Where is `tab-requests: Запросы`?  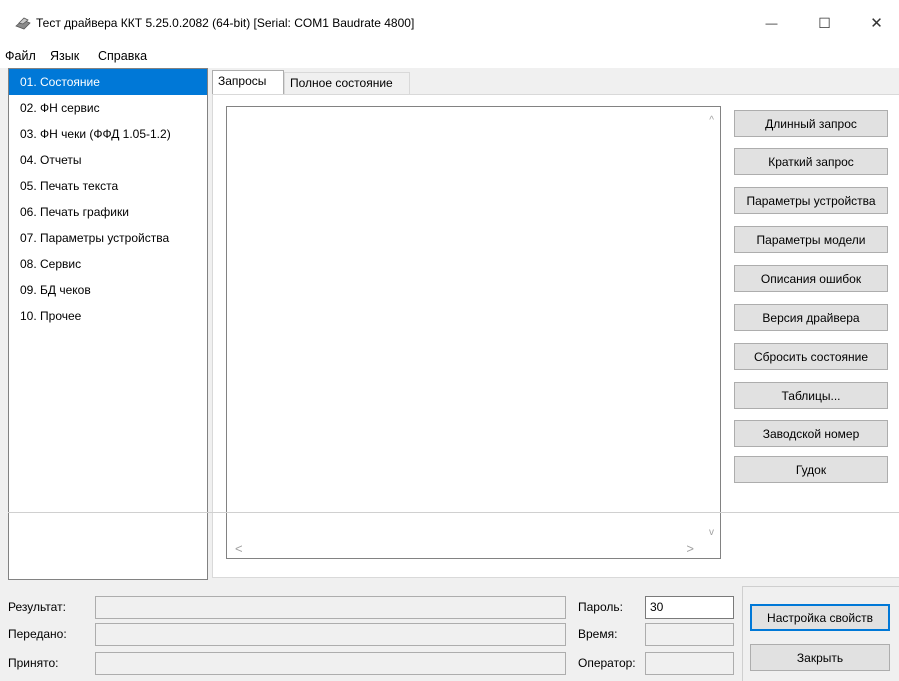 tab-requests: Запросы is located at coordinates (248, 82).